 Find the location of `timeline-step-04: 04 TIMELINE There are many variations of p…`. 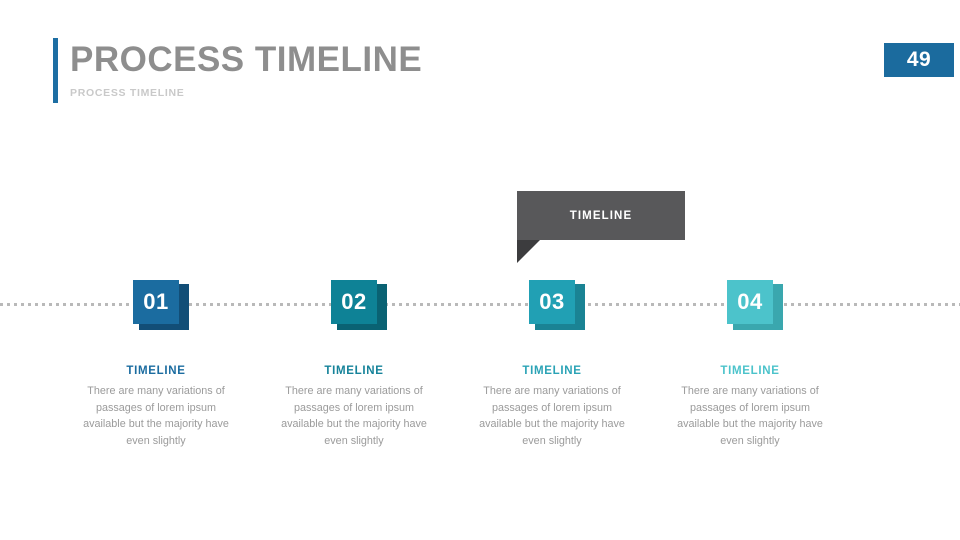

timeline-step-04: 04 TIMELINE There are many variations of p… is located at coordinates (750, 364).